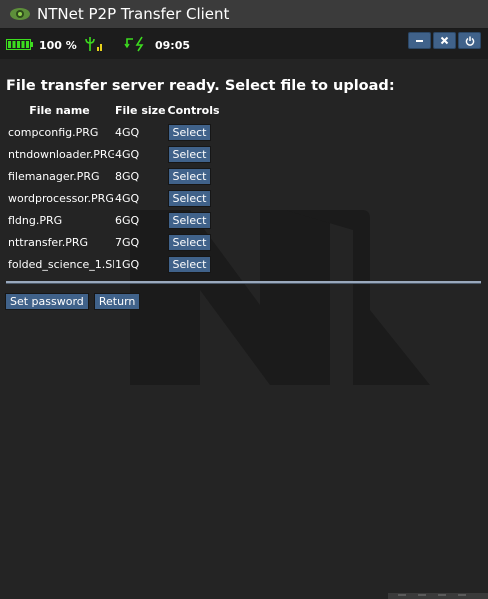  I want to click on clock: 09:05, so click(173, 45).